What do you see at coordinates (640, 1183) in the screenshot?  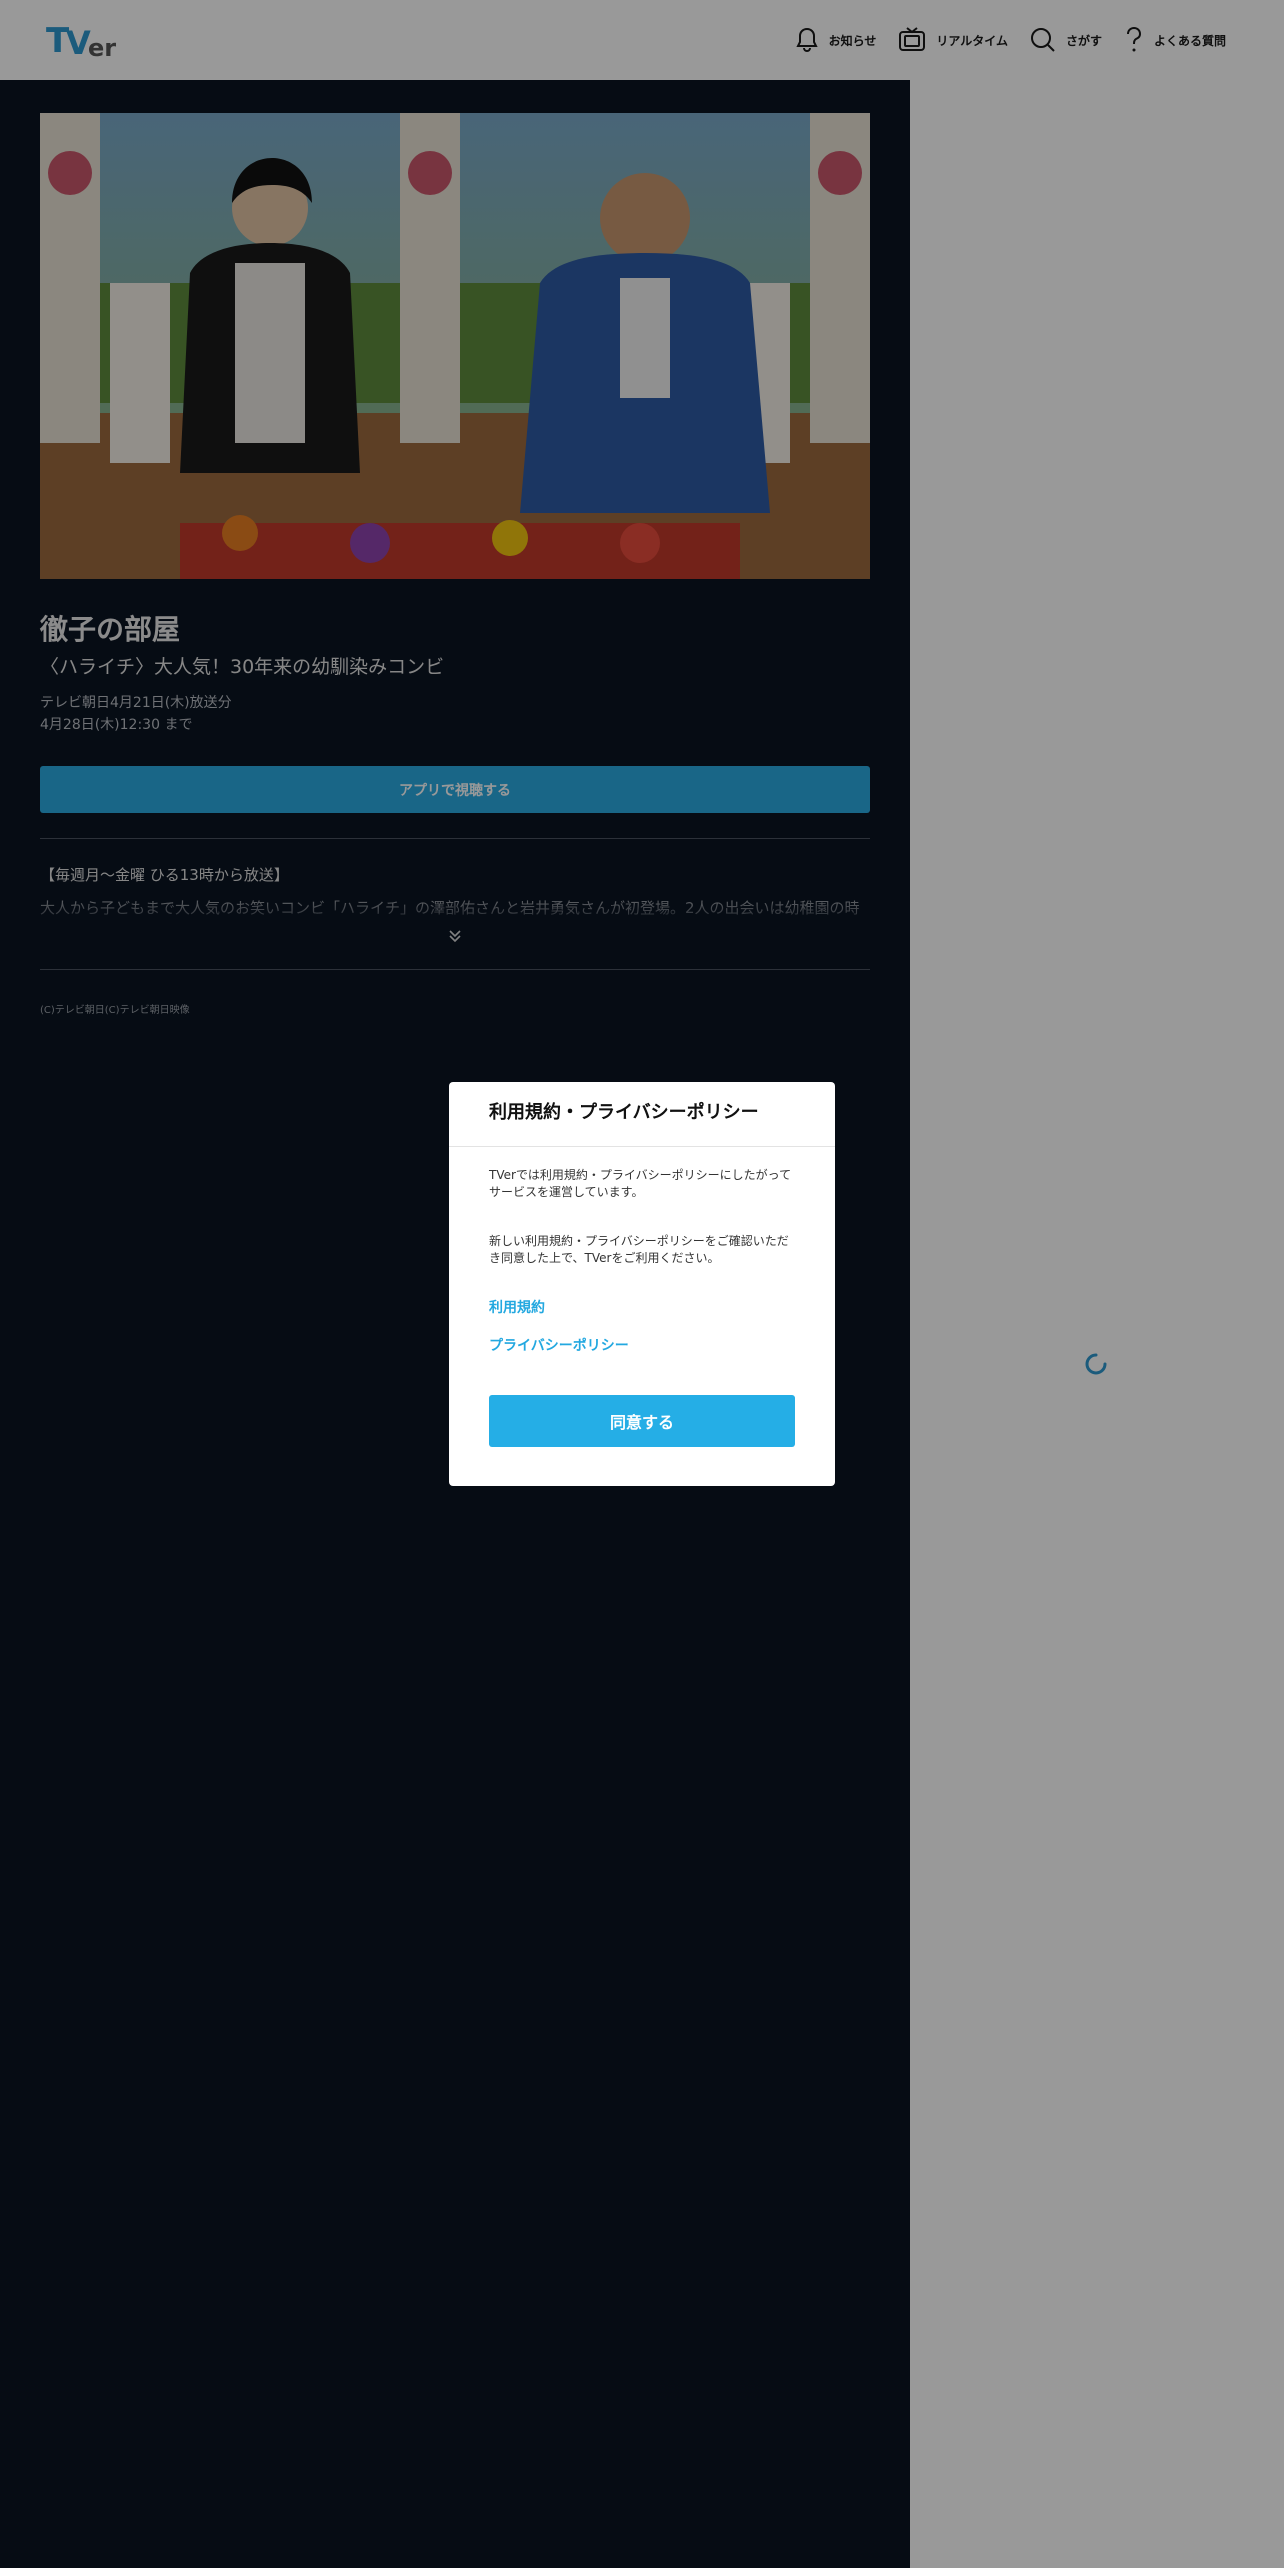 I see `modal-paragraph-1: TVerでは利用規約・プライバシーポリシーにしたがってサービスを運営しています。` at bounding box center [640, 1183].